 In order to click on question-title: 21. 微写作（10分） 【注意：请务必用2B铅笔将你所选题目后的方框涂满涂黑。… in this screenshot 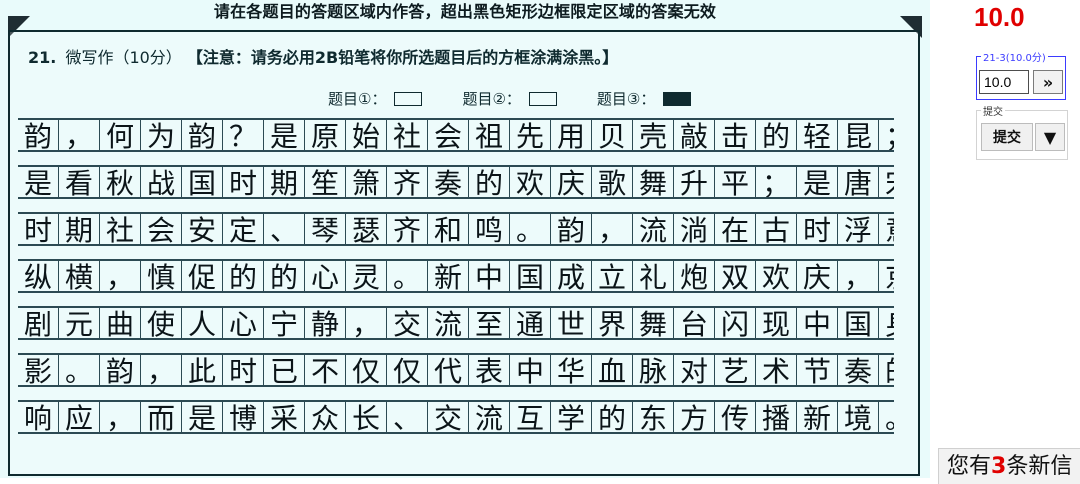, I will do `click(323, 56)`.